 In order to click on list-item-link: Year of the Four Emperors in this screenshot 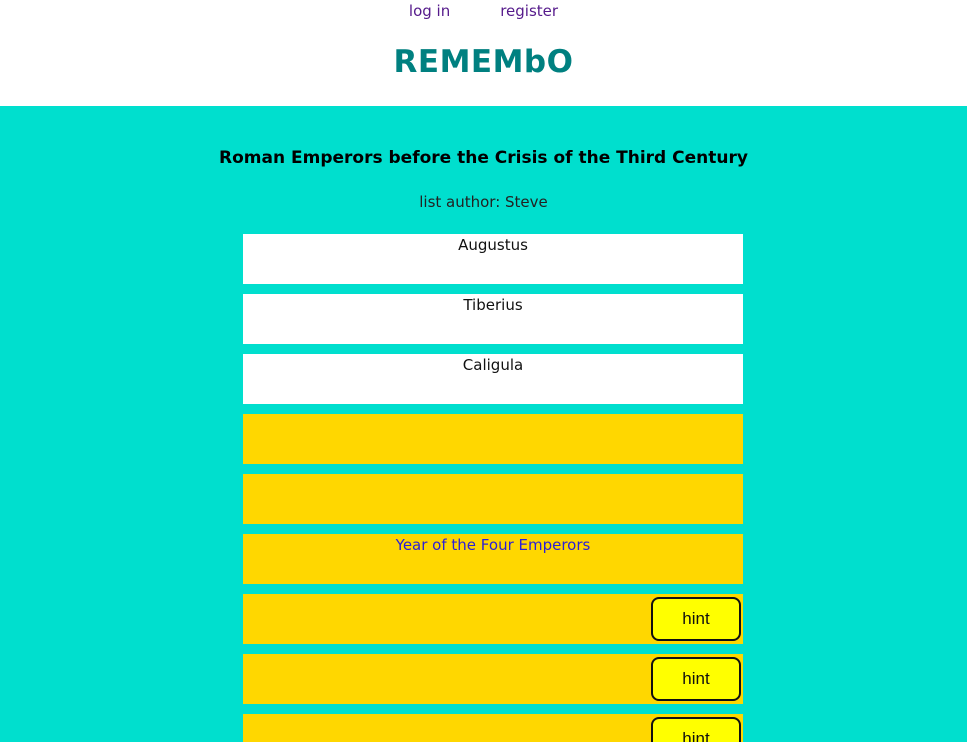, I will do `click(493, 545)`.